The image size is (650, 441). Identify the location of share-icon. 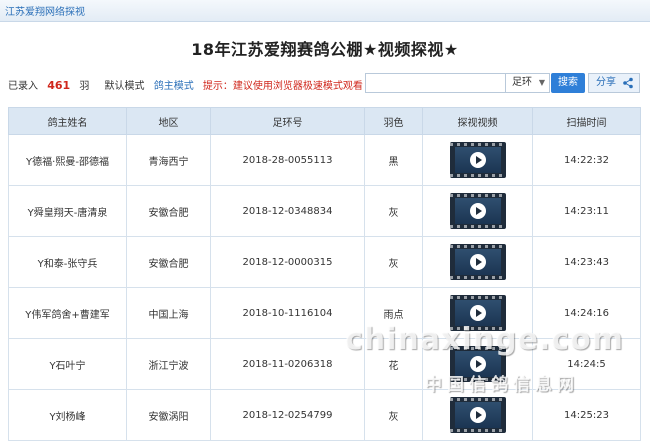
(628, 83).